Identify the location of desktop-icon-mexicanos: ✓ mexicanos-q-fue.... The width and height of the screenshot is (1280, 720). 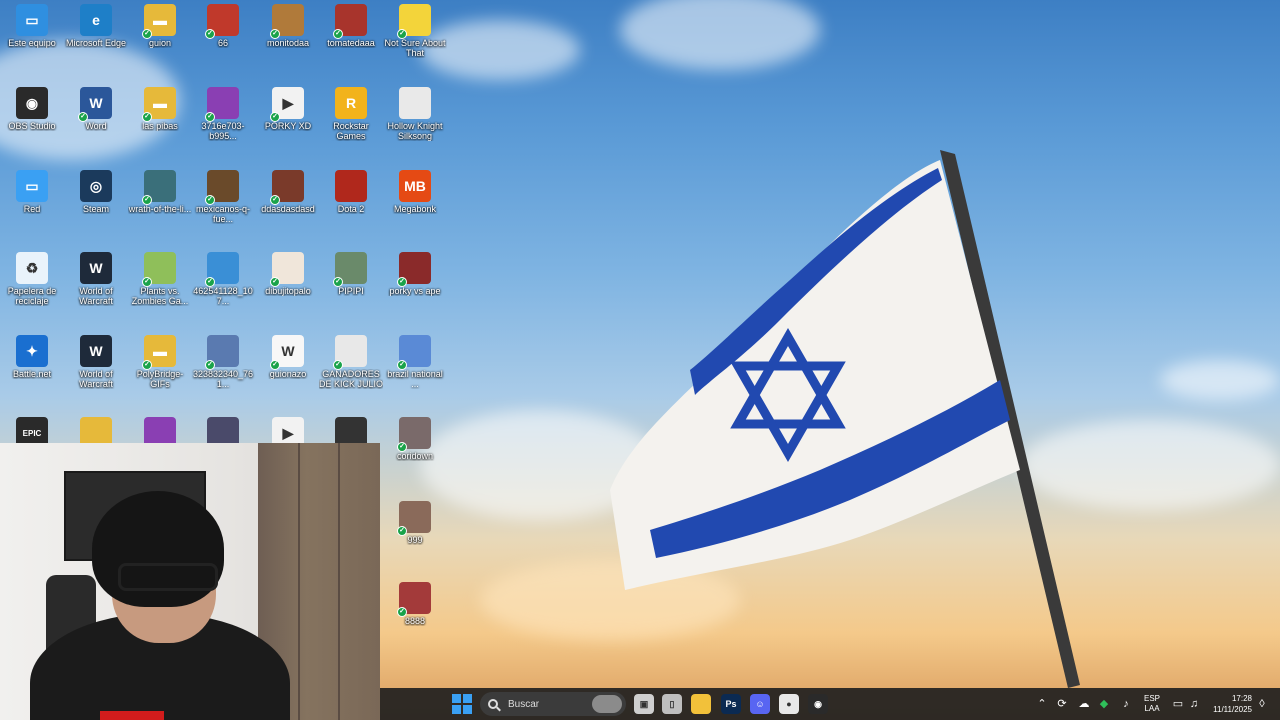
(223, 195).